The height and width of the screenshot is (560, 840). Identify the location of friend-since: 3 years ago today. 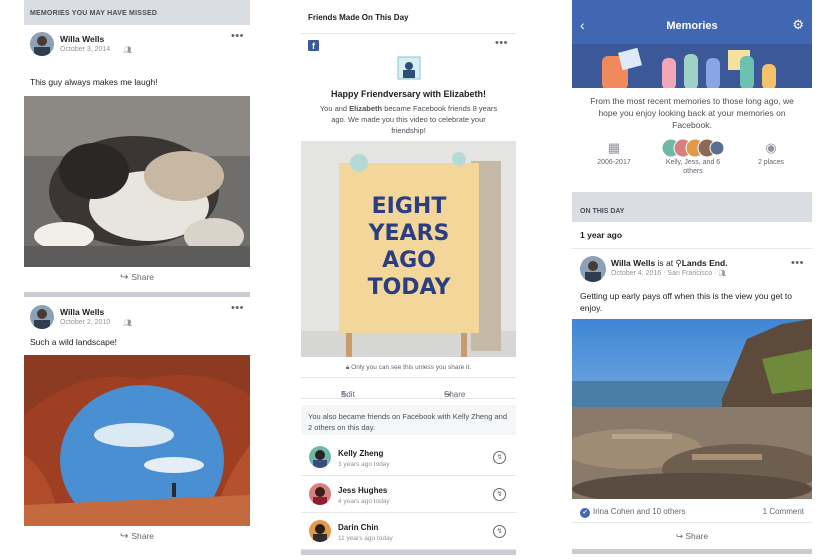
(364, 464).